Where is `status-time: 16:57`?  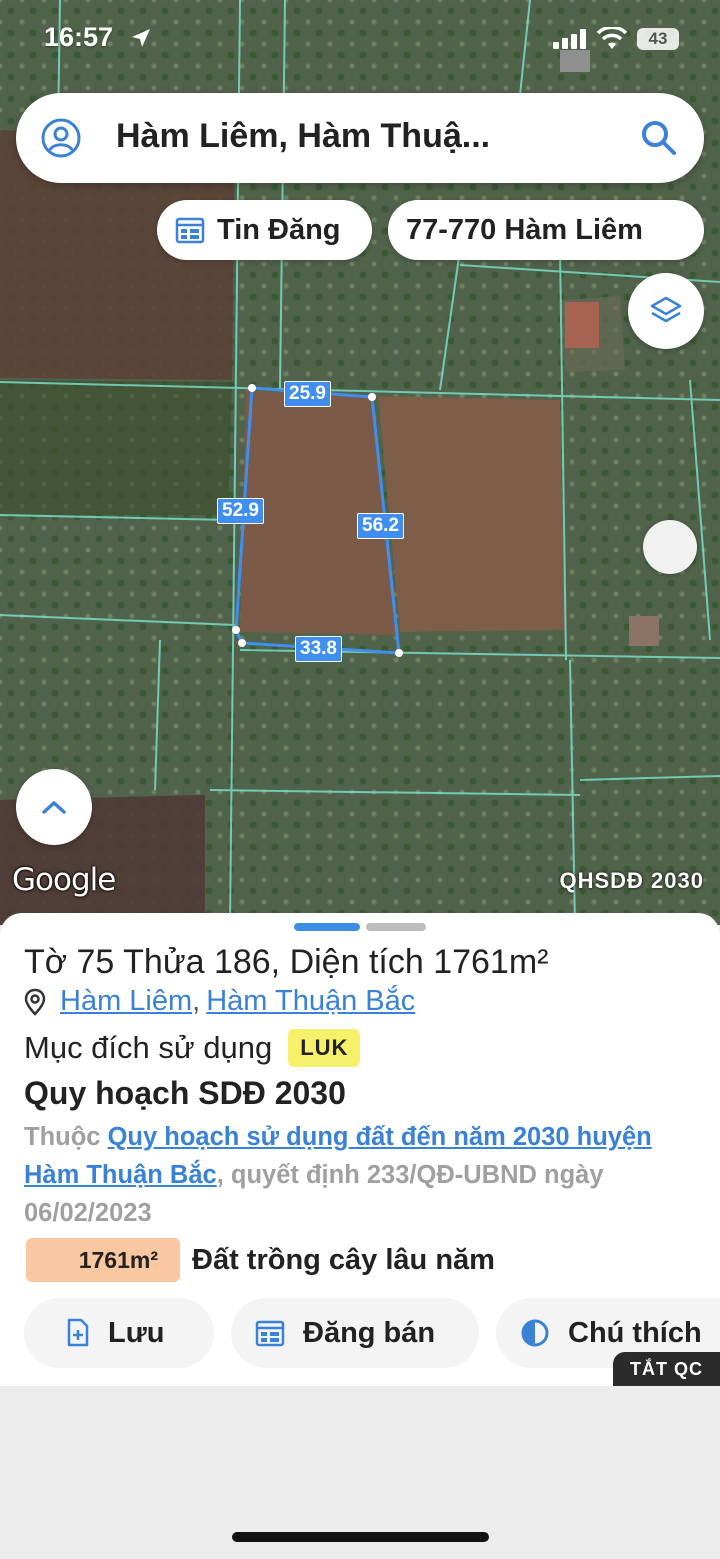 status-time: 16:57 is located at coordinates (79, 37).